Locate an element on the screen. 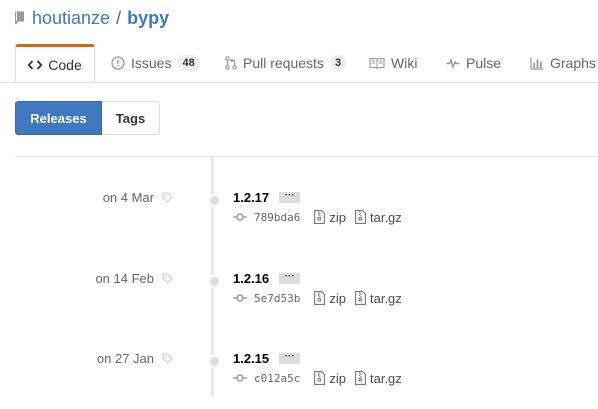 The image size is (598, 409). tab-label: Pull requests is located at coordinates (283, 63).